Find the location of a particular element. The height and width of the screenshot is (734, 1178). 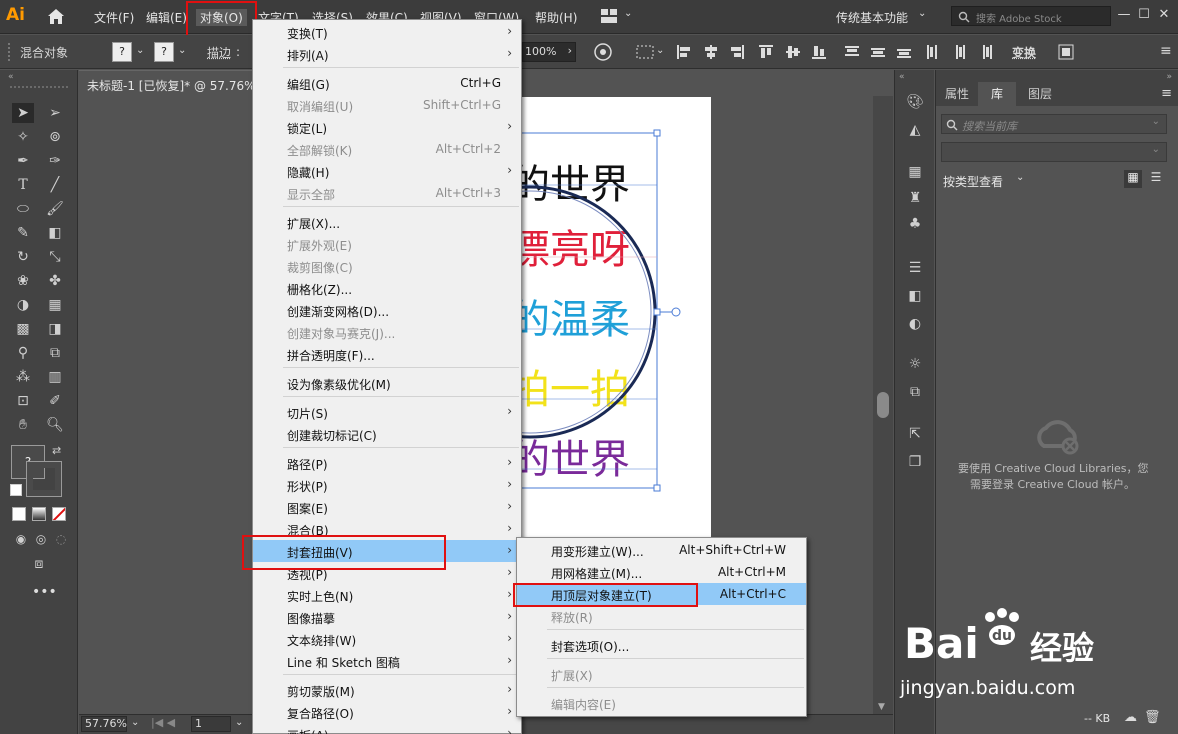

envelope-menu-item: 用变形建立(W)... Alt+Shift+Ctrl+W is located at coordinates (661, 550).